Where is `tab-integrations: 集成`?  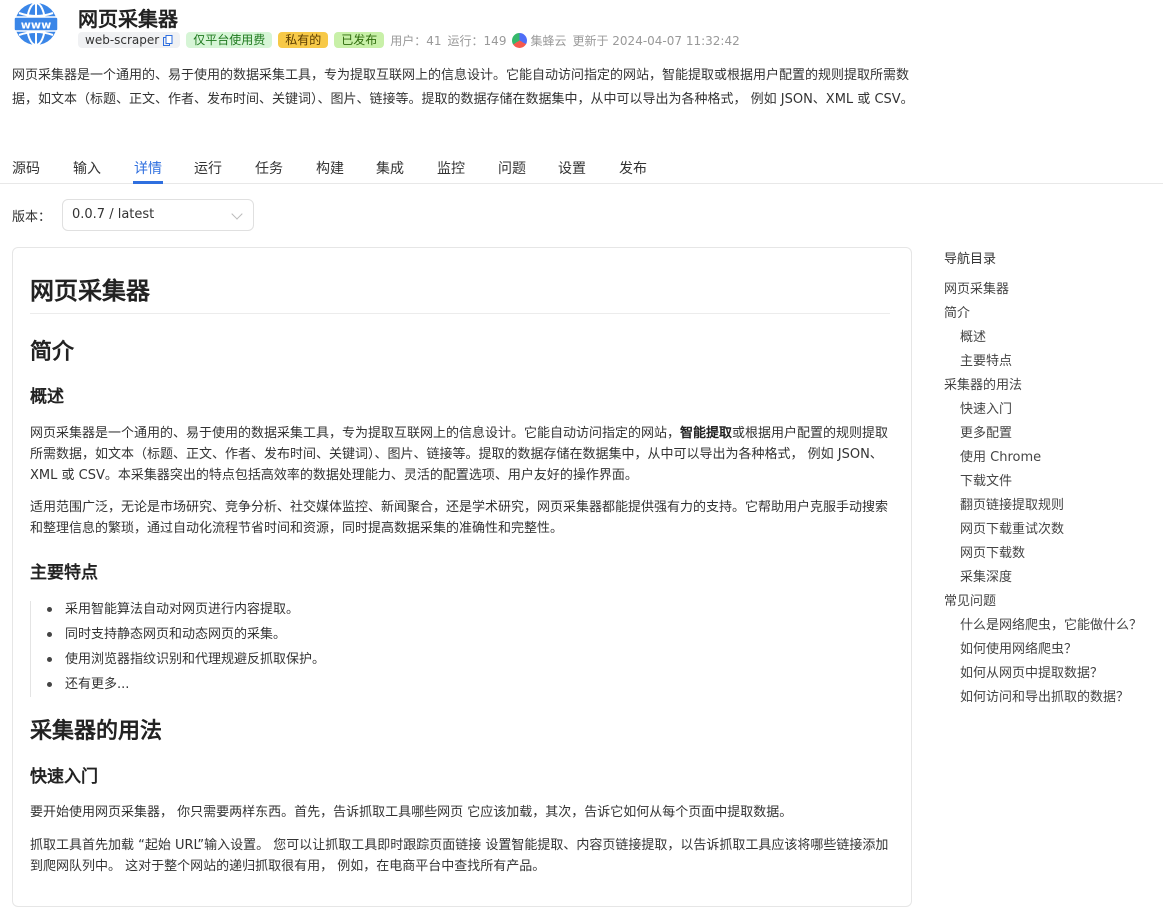 tab-integrations: 集成 is located at coordinates (390, 168).